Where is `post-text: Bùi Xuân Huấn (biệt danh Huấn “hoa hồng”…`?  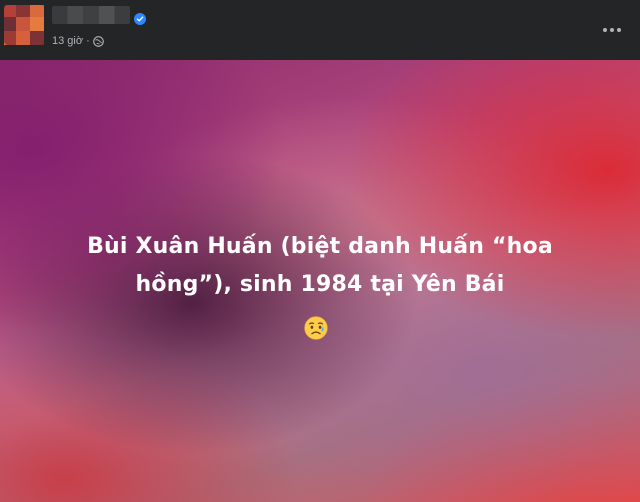 post-text: Bùi Xuân Huấn (biệt danh Huấn “hoa hồng”… is located at coordinates (320, 265).